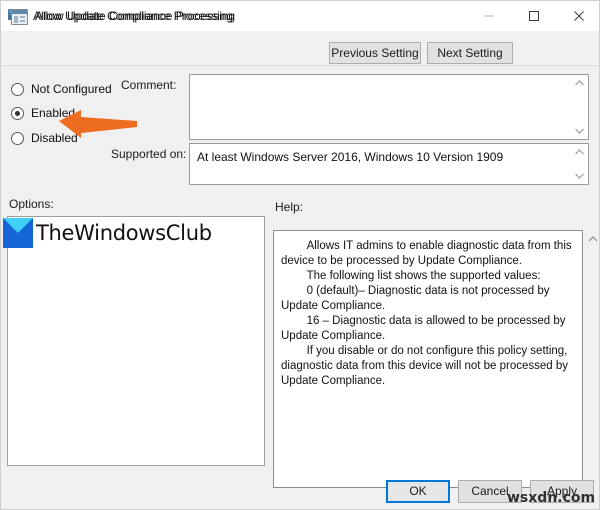 This screenshot has width=600, height=510. What do you see at coordinates (579, 164) in the screenshot?
I see `supported-on-scrollbar` at bounding box center [579, 164].